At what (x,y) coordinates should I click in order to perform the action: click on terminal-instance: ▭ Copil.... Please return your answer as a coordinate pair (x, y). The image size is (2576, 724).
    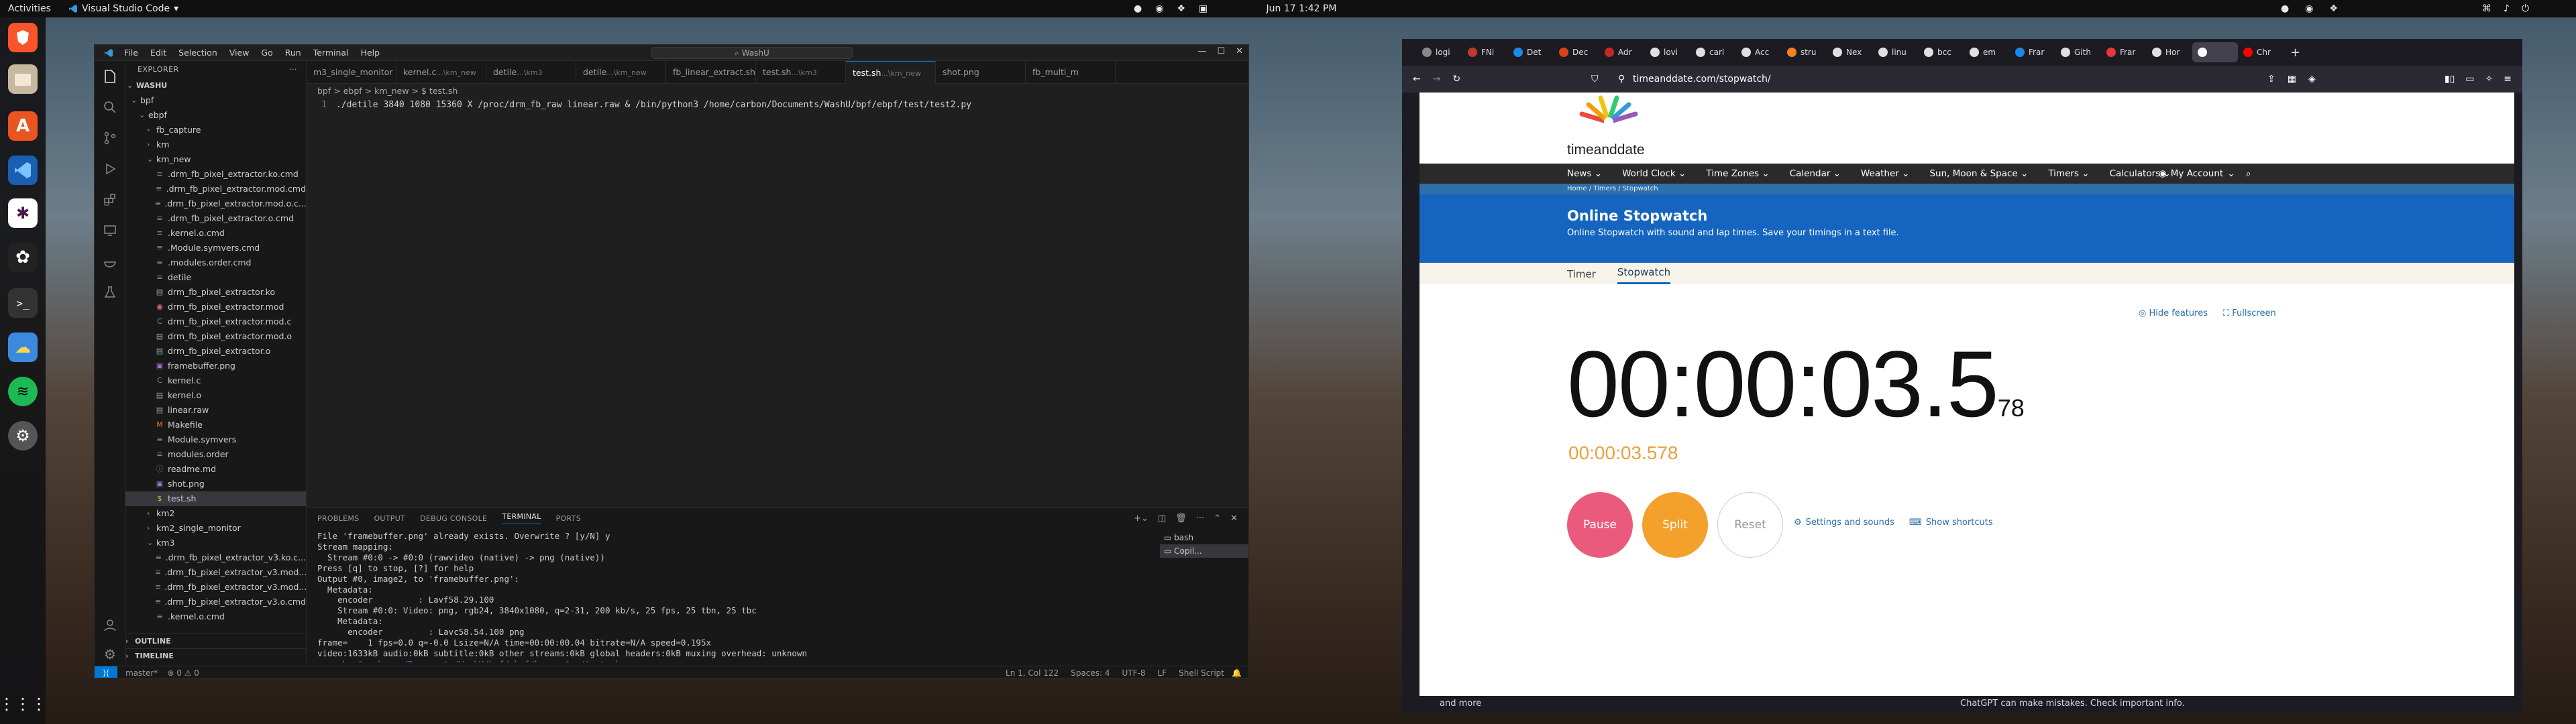
    Looking at the image, I should click on (1204, 551).